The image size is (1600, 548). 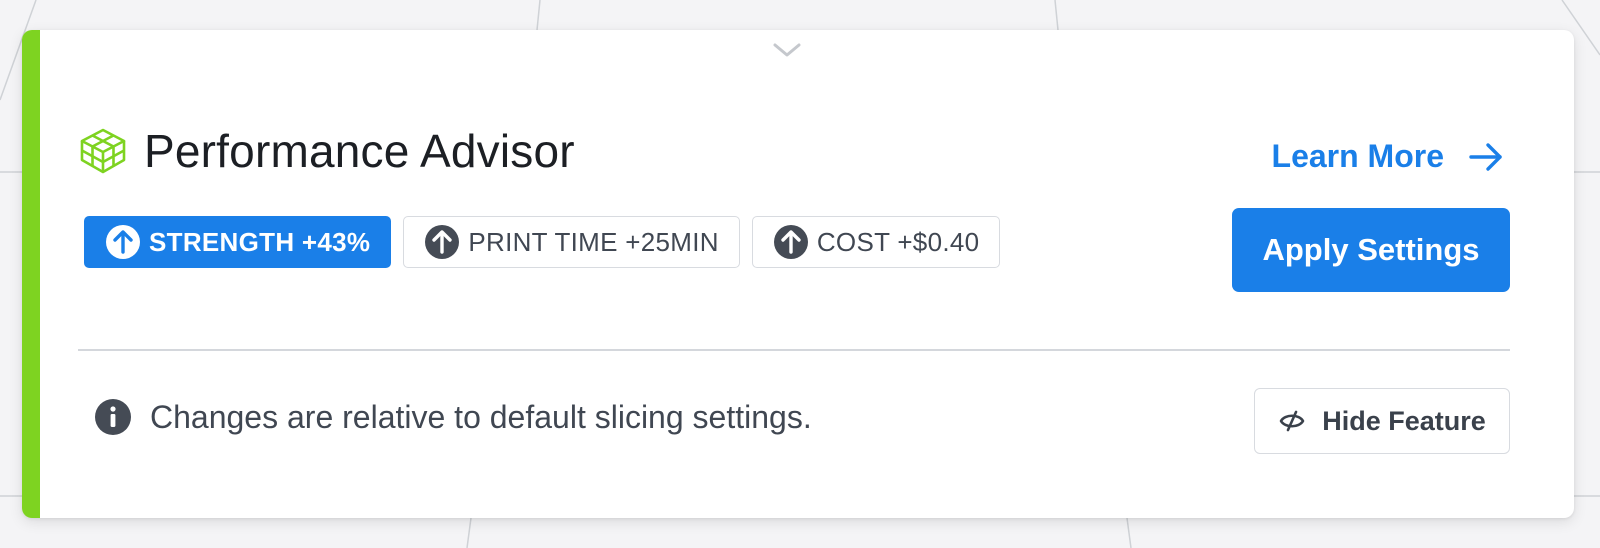 What do you see at coordinates (794, 350) in the screenshot?
I see `divider` at bounding box center [794, 350].